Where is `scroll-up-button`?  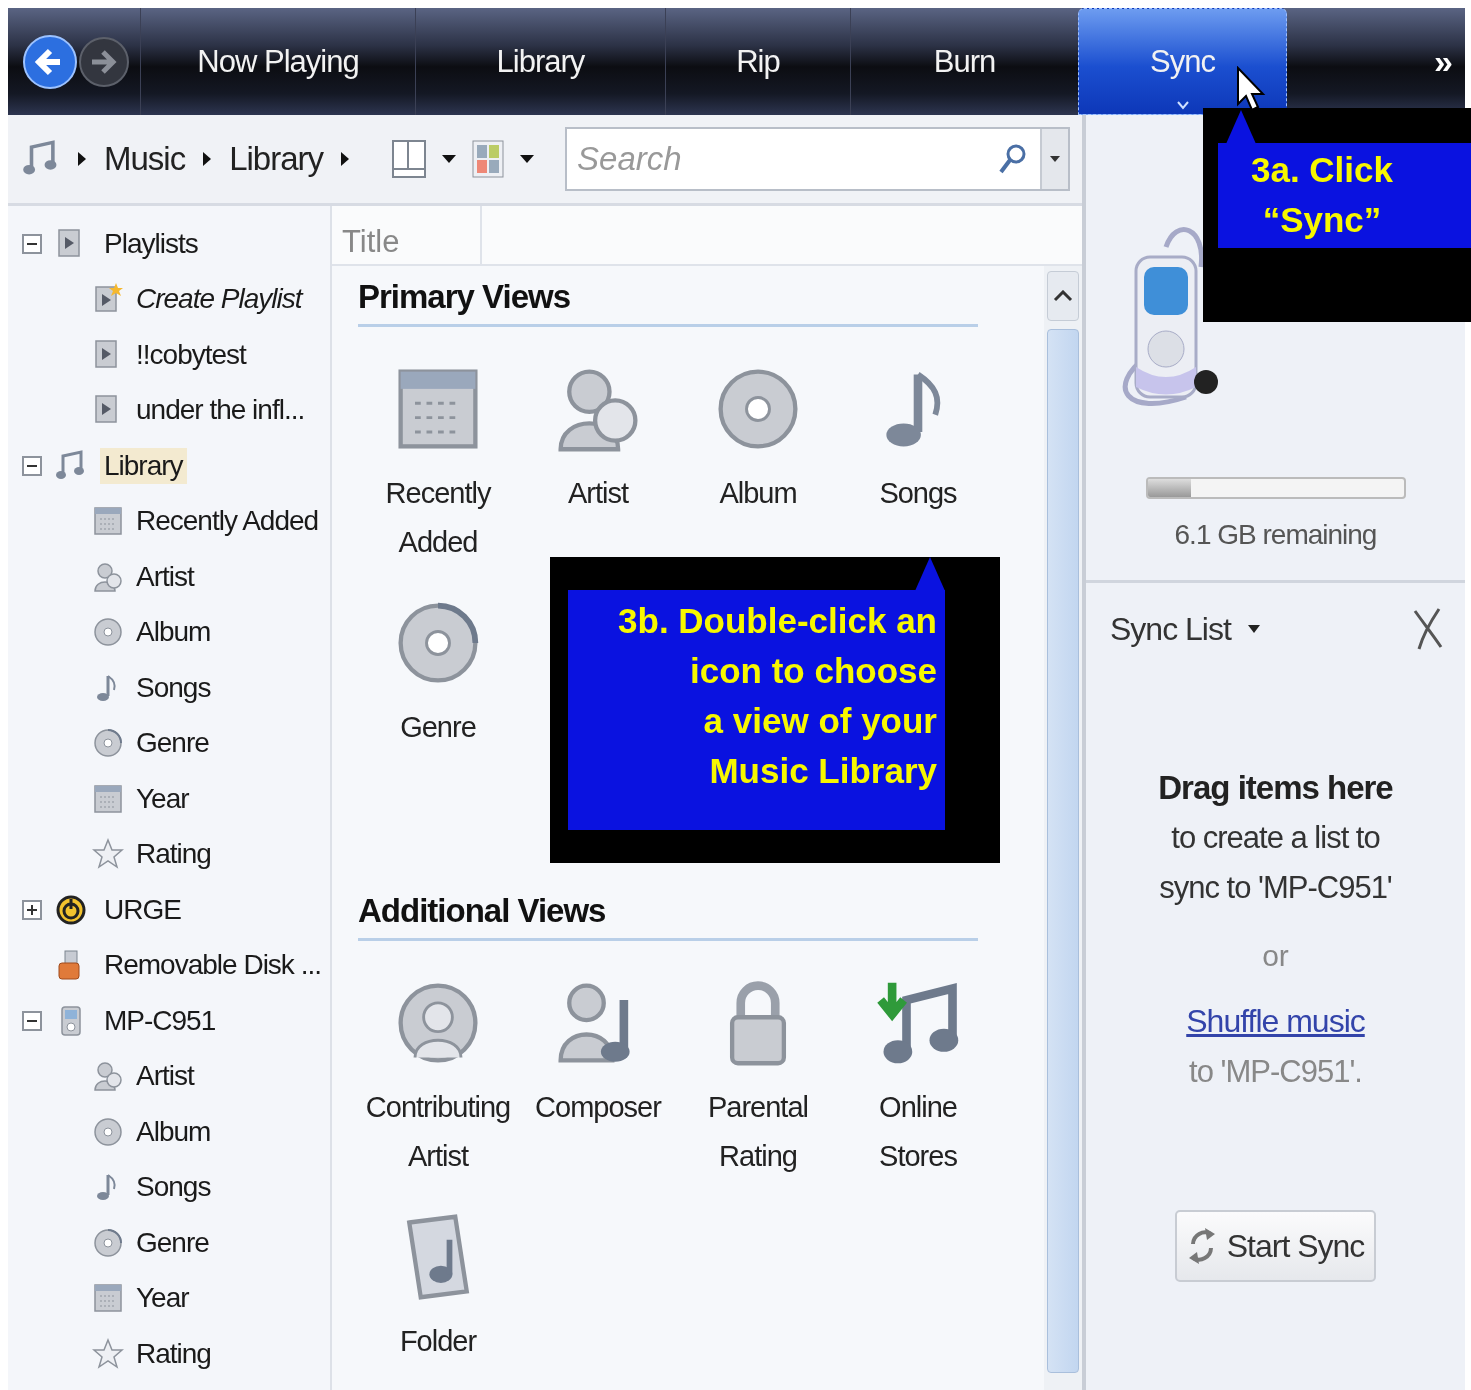
scroll-up-button is located at coordinates (1063, 296).